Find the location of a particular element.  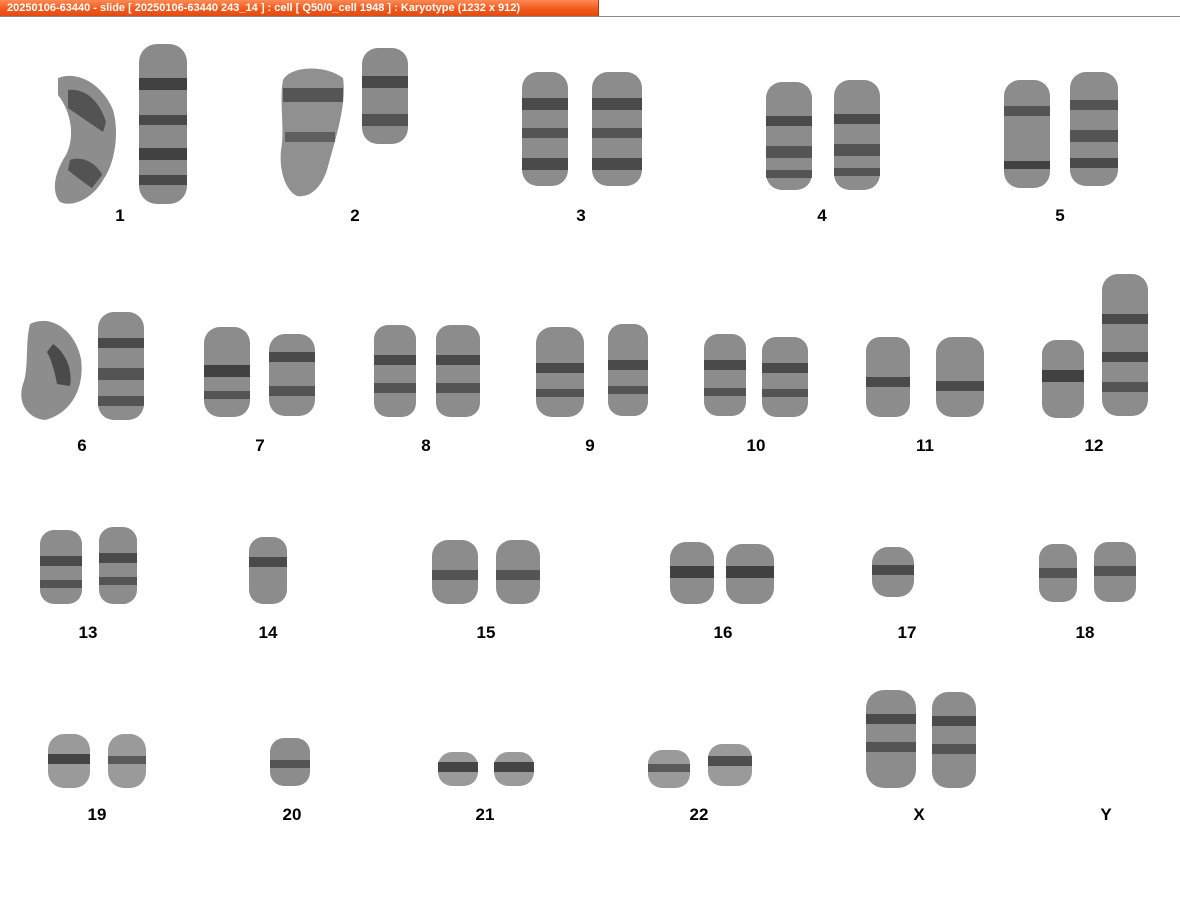

chromosome-label: 15 is located at coordinates (486, 632).